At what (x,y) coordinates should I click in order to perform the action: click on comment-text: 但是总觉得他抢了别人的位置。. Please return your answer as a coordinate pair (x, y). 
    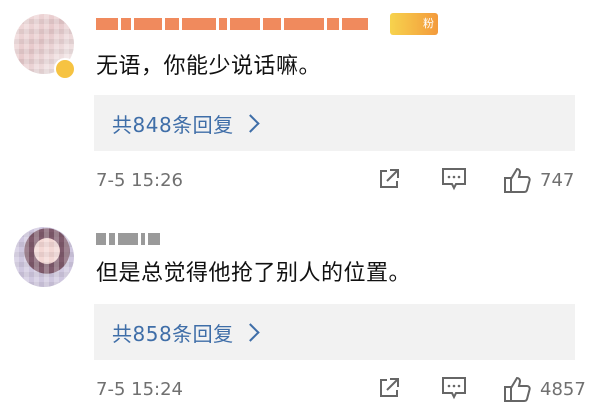
    Looking at the image, I should click on (254, 273).